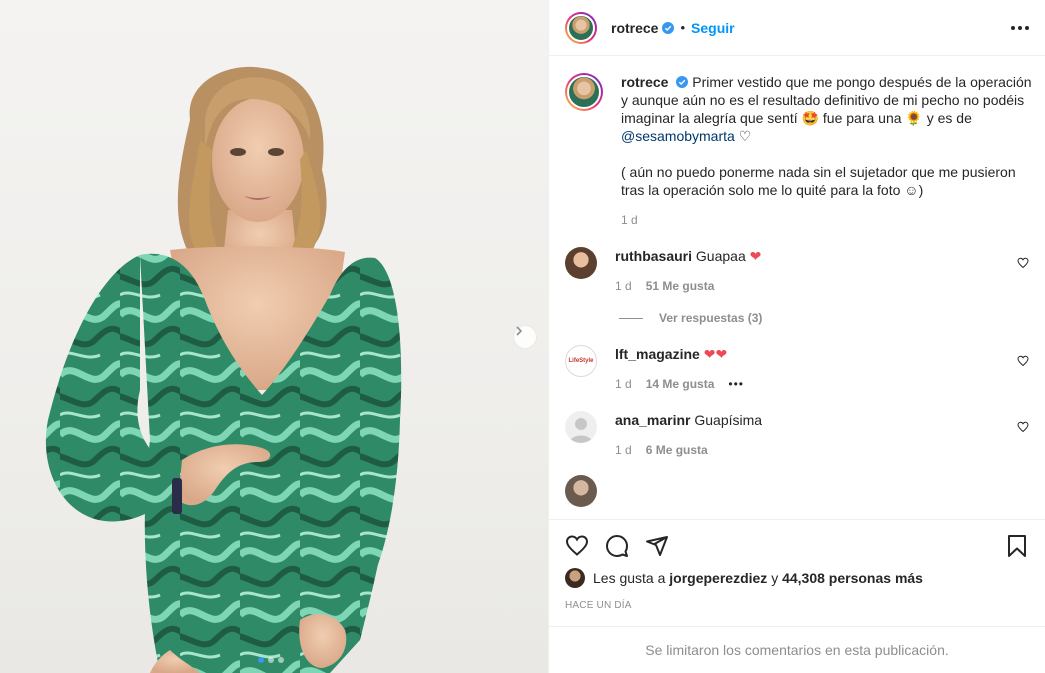  I want to click on caption-username: rotrece, so click(644, 82).